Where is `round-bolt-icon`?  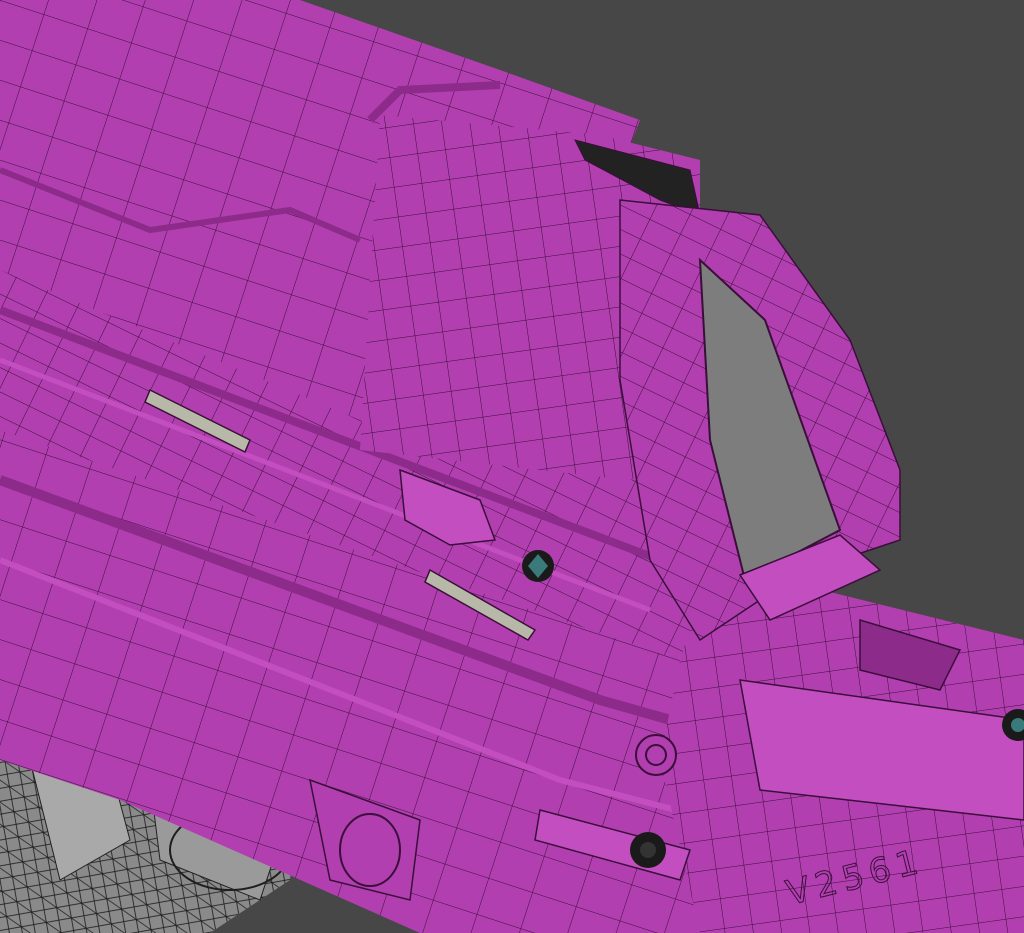 round-bolt-icon is located at coordinates (656, 755).